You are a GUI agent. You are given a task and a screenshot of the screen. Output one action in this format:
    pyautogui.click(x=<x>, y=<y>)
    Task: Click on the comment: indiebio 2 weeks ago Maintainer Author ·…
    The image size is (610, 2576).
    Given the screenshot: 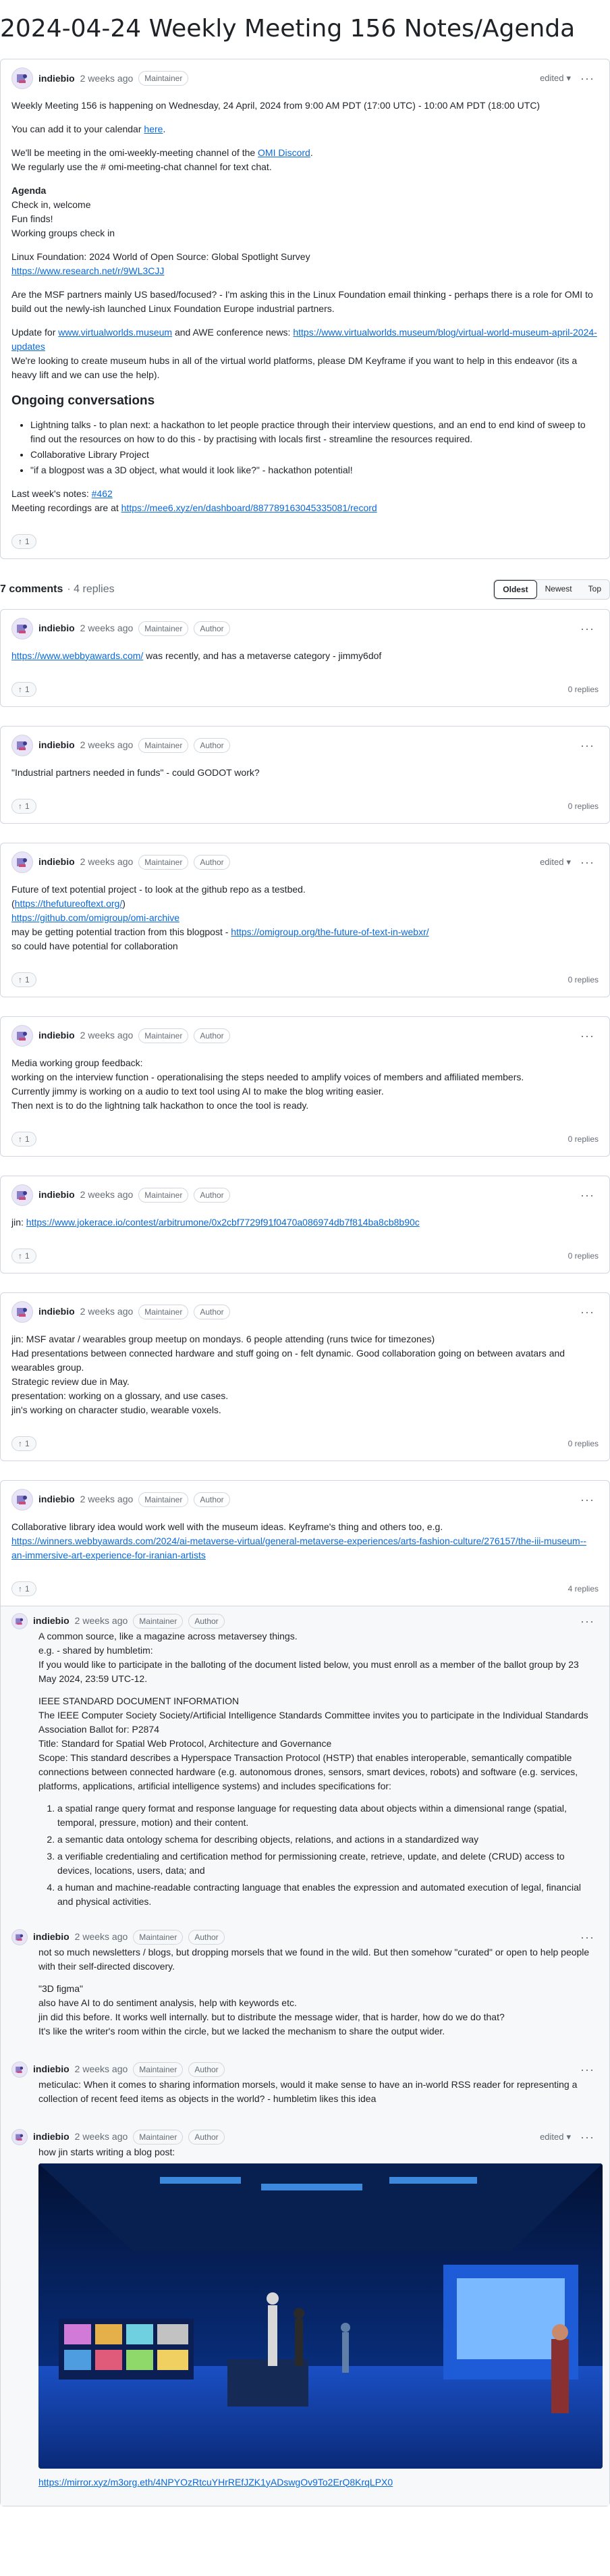 What is the action you would take?
    pyautogui.click(x=305, y=1224)
    